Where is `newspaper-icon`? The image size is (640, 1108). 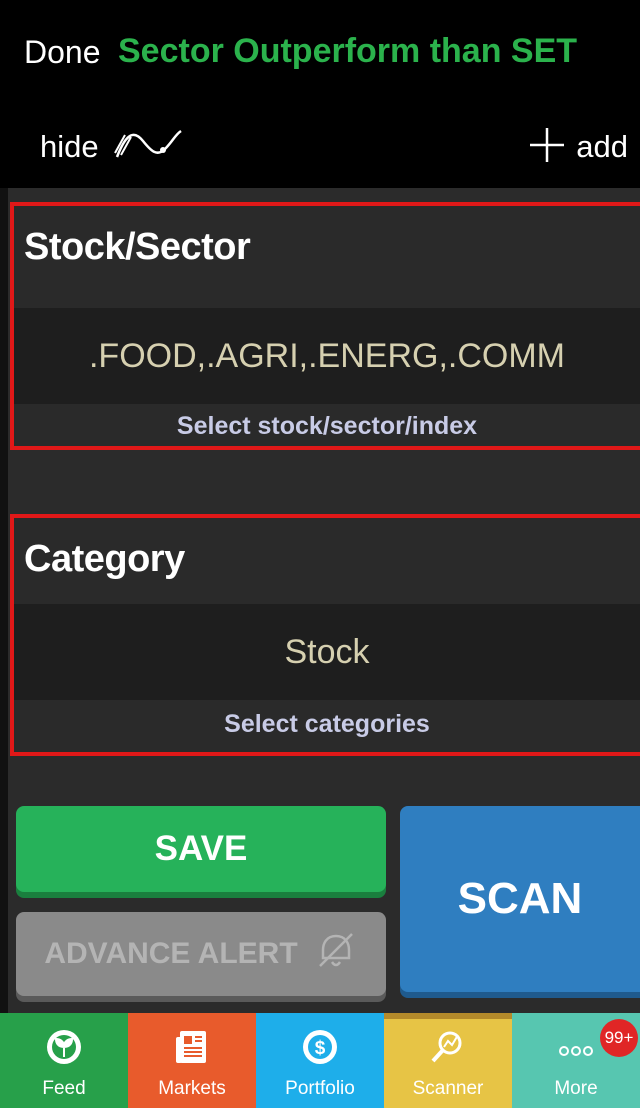
newspaper-icon is located at coordinates (192, 1049).